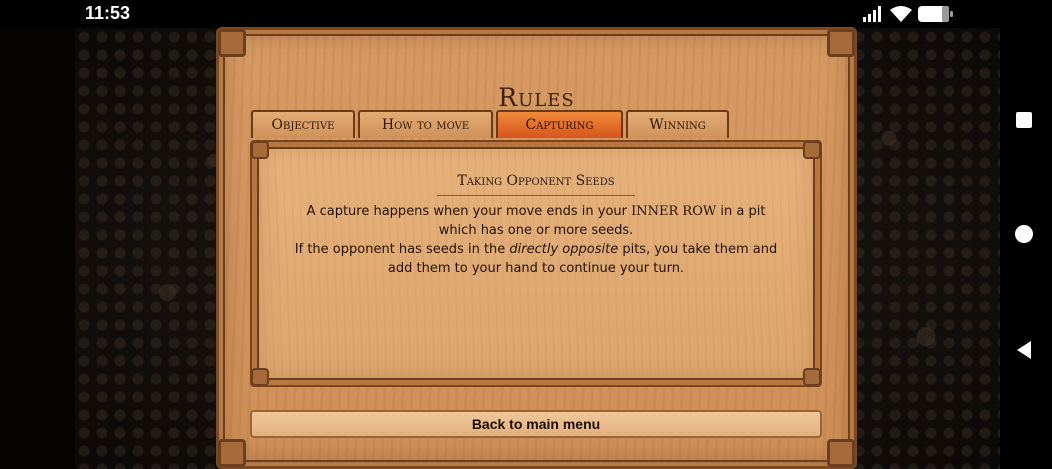  What do you see at coordinates (536, 97) in the screenshot?
I see `dialog-title: Rules` at bounding box center [536, 97].